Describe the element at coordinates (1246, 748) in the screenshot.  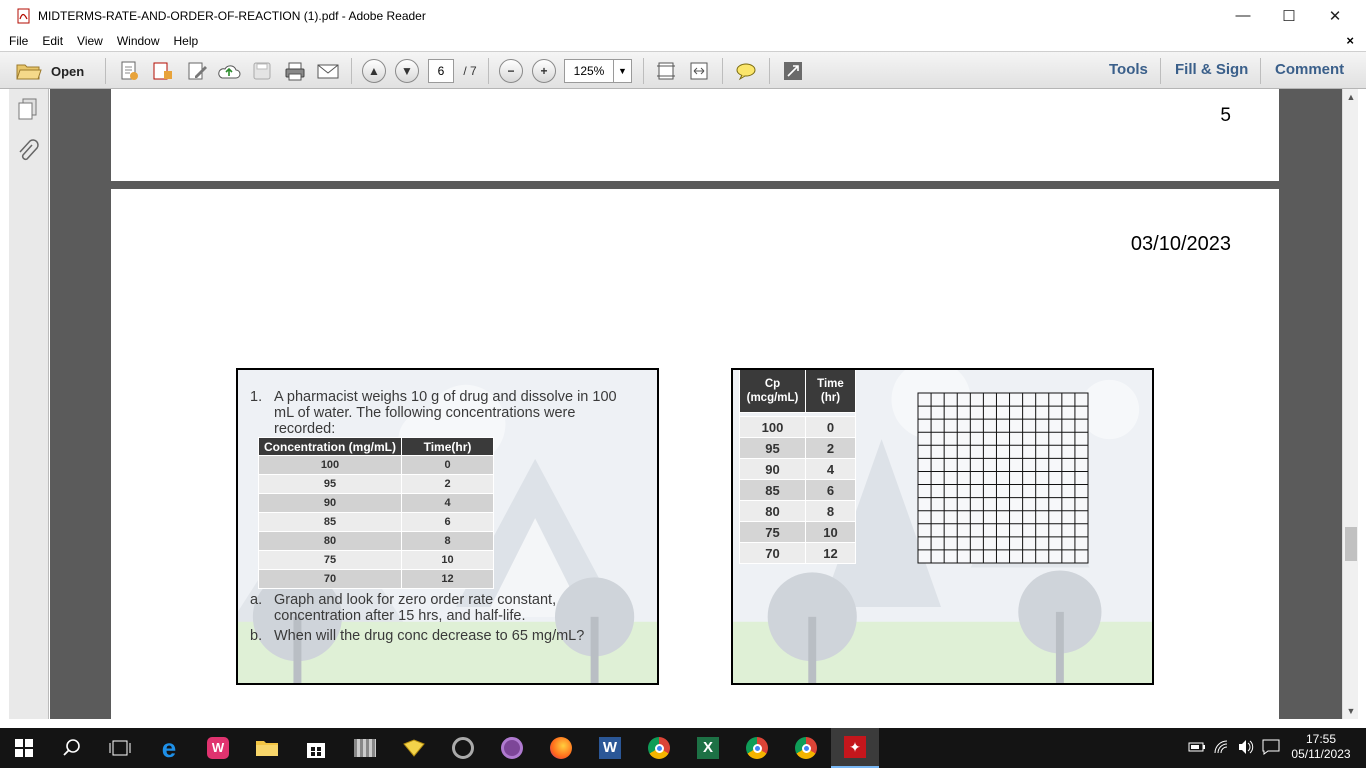
I see `volume-icon` at that location.